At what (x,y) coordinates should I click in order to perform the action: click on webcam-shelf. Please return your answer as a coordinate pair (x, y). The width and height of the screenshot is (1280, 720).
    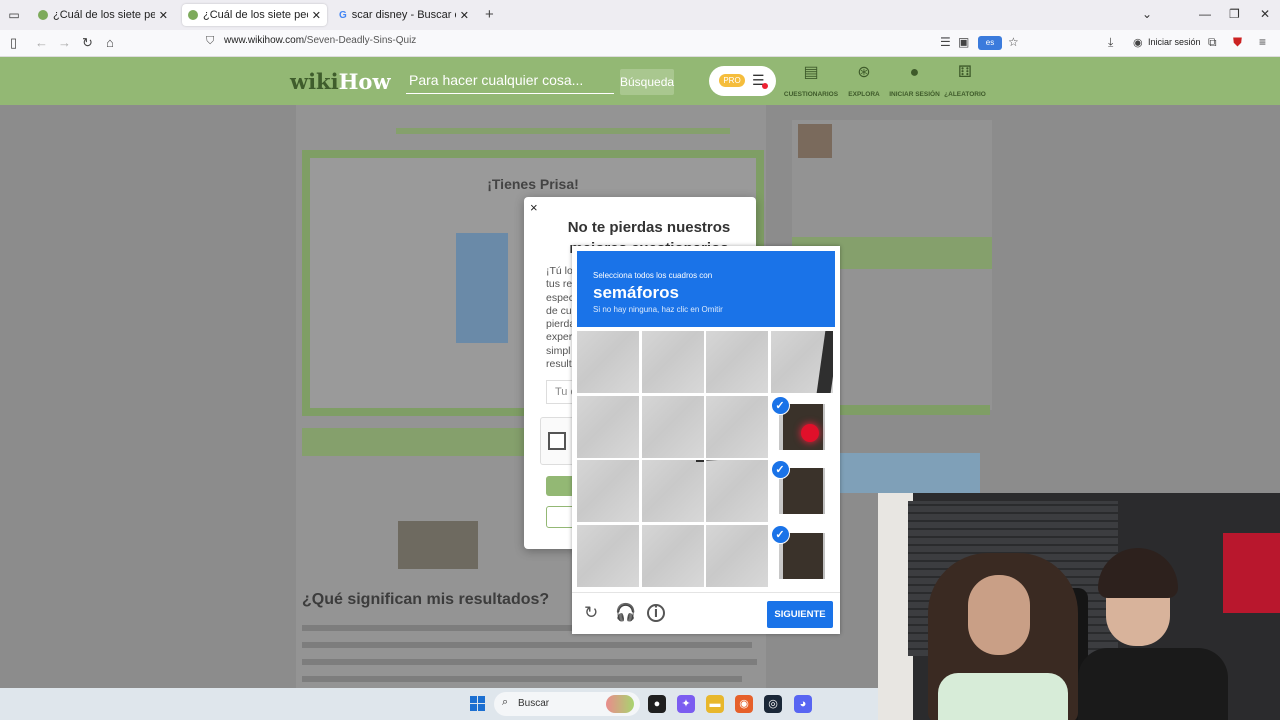
    Looking at the image, I should click on (1251, 573).